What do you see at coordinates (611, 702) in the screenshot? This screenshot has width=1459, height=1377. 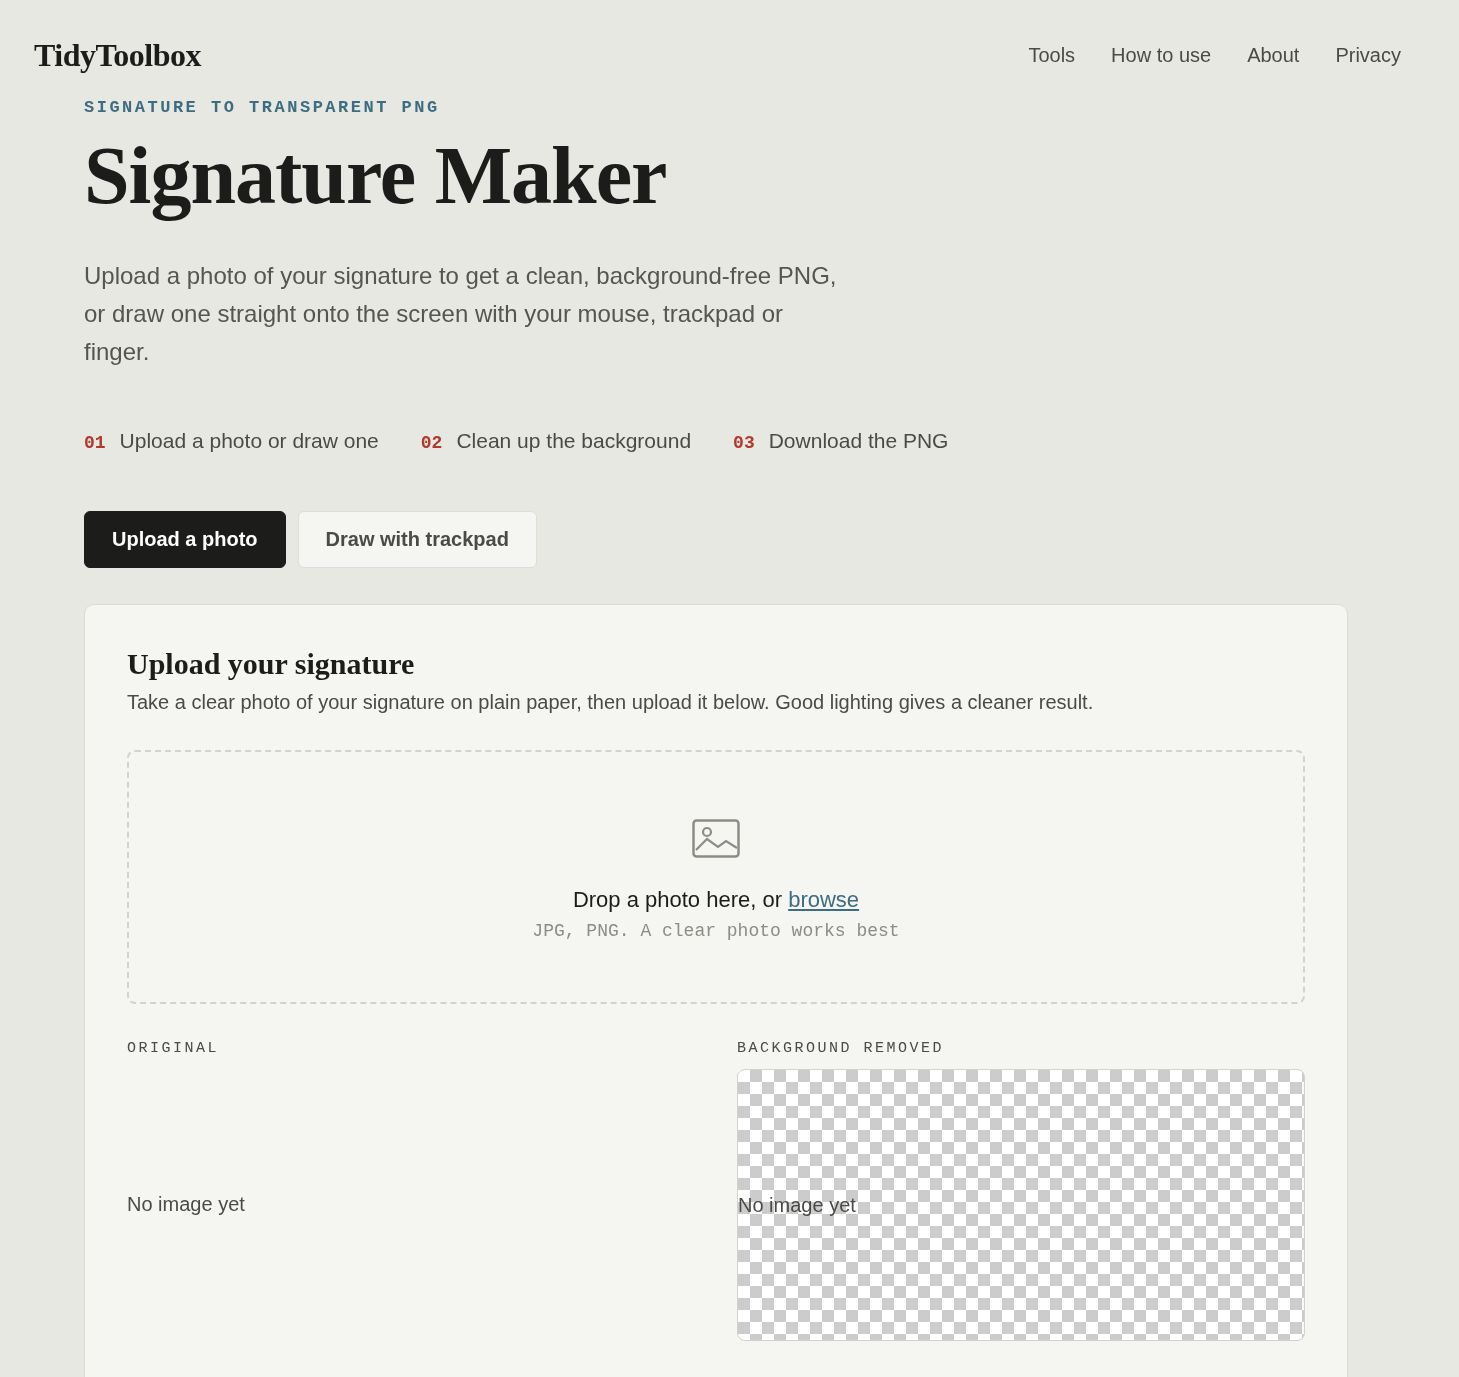 I see `panel-description: Take a clear photo of your signature on plain paper, then upload it below. Good lighting gives a cleaner result.` at bounding box center [611, 702].